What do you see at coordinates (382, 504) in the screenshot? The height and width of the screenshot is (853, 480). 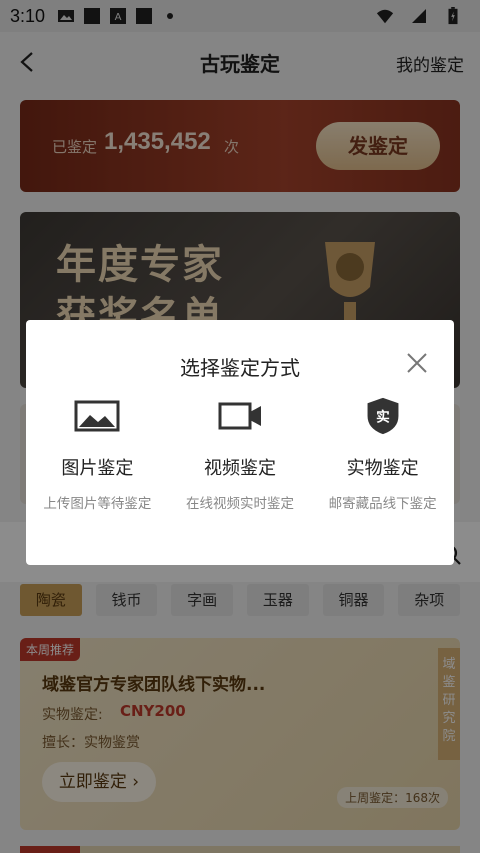 I see `option-desc: 邮寄藏品线下鉴定` at bounding box center [382, 504].